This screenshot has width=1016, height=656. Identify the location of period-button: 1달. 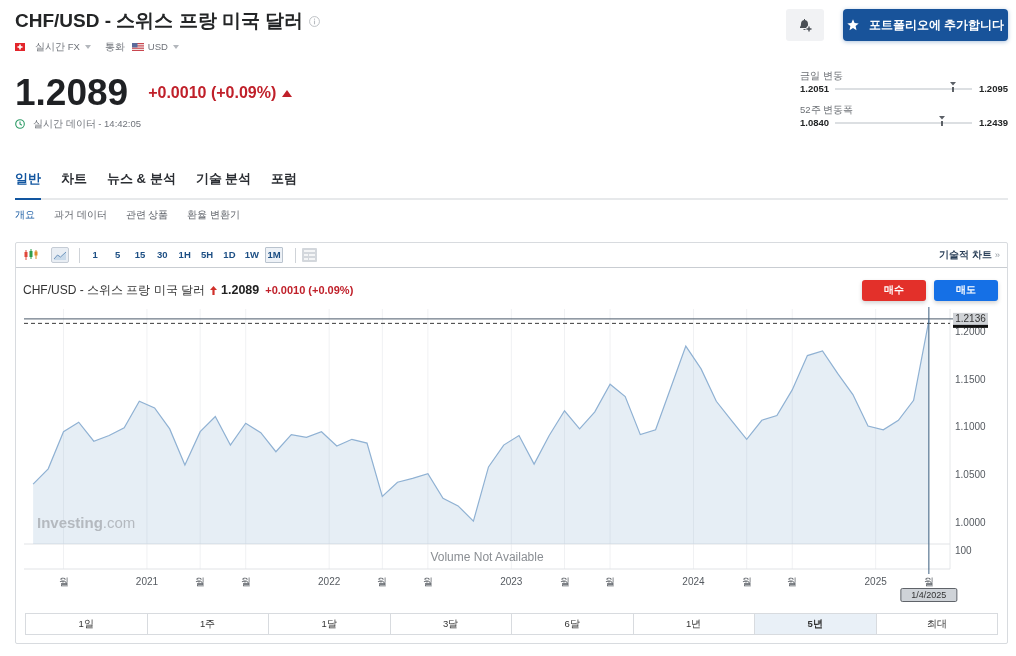
(329, 624).